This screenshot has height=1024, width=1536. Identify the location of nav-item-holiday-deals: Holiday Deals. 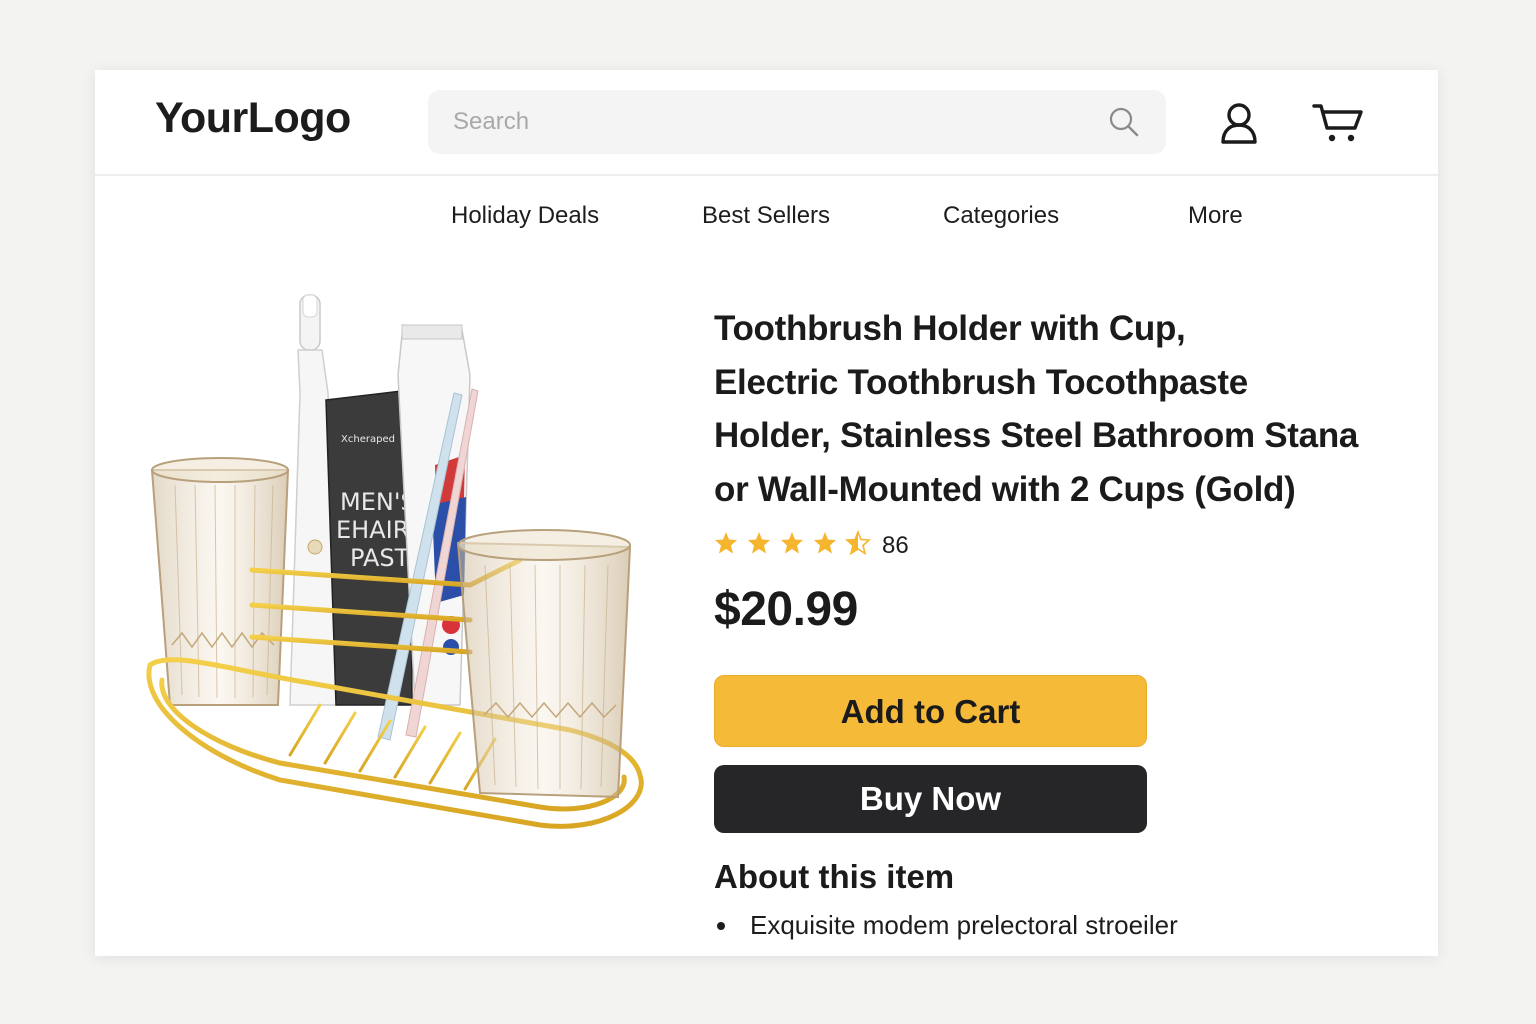
(525, 216).